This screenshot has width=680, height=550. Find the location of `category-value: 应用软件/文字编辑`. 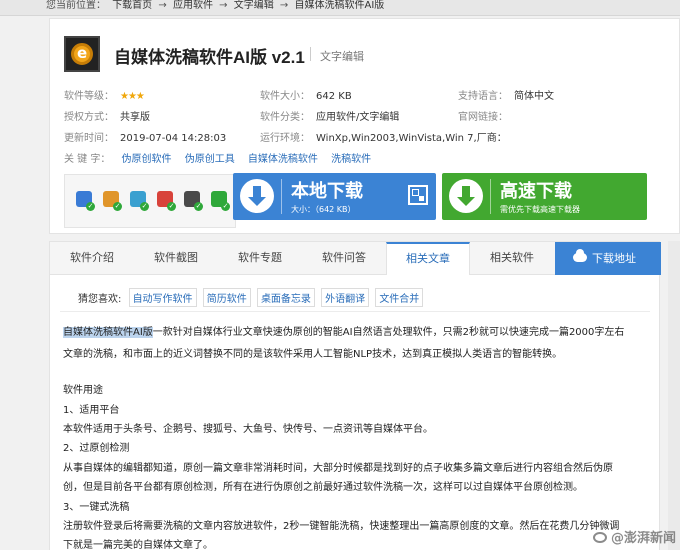

category-value: 应用软件/文字编辑 is located at coordinates (357, 117).